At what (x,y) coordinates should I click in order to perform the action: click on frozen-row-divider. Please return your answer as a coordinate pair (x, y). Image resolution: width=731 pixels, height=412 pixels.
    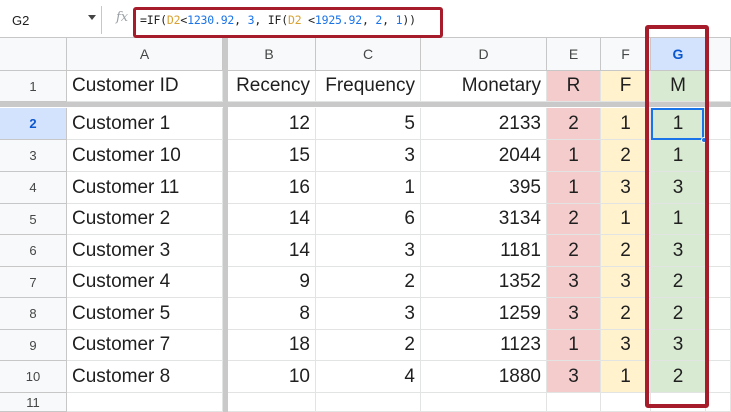
    Looking at the image, I should click on (365, 104).